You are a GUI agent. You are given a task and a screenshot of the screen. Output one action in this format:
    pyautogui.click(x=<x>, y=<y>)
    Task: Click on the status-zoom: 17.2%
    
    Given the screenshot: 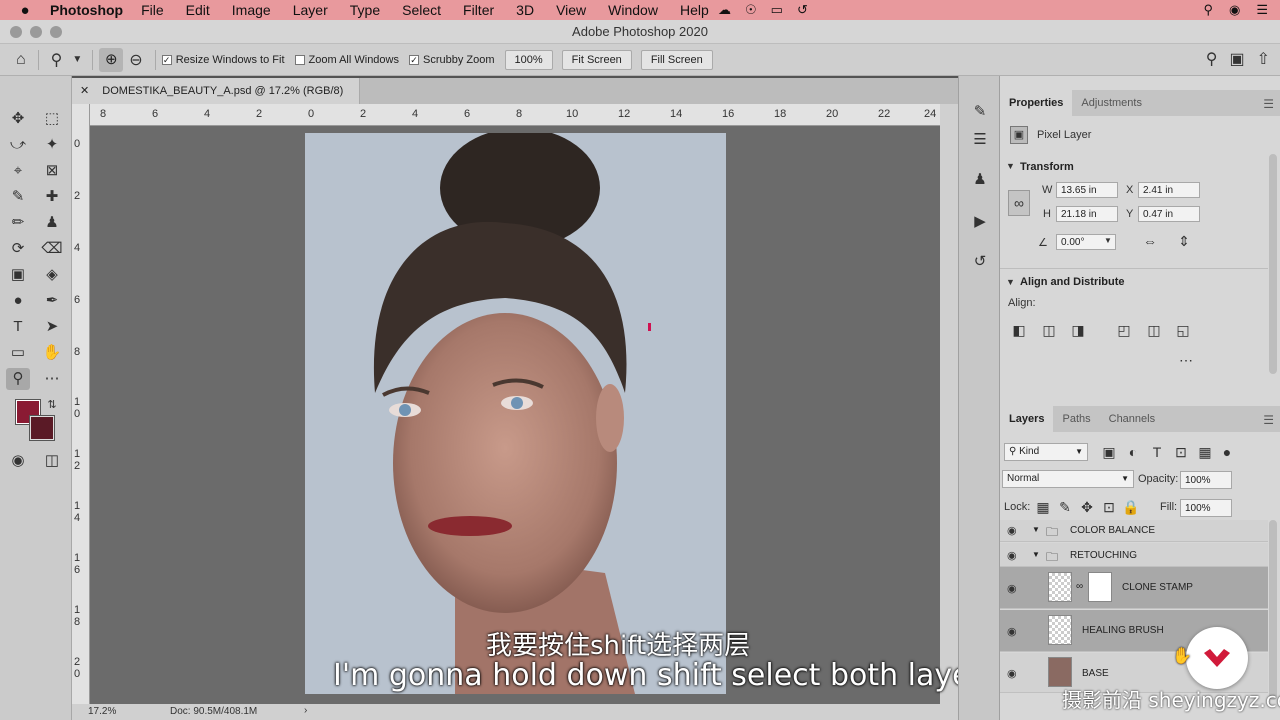 What is the action you would take?
    pyautogui.click(x=102, y=711)
    